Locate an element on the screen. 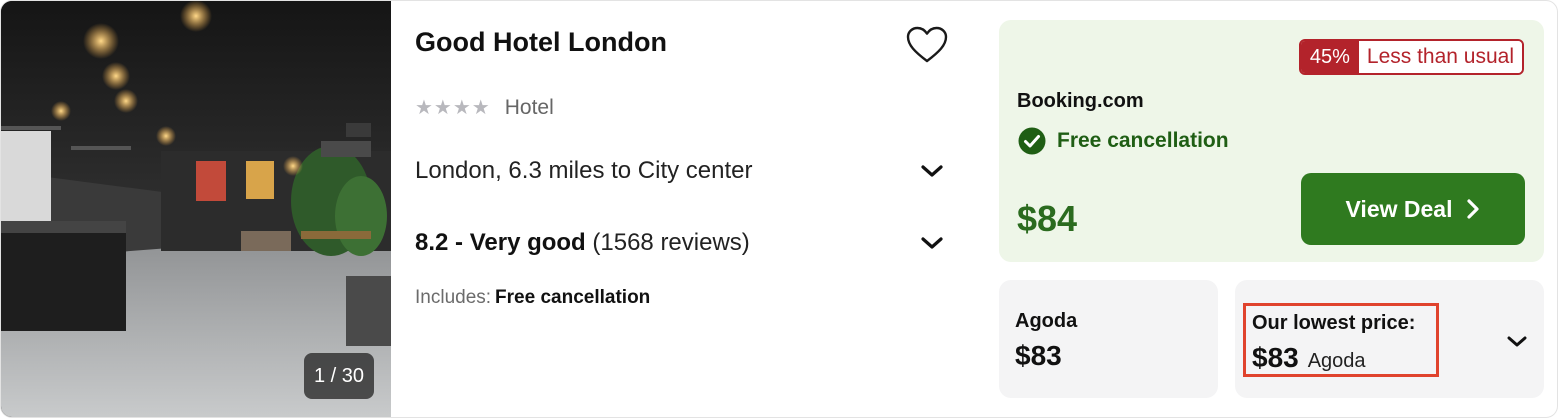 This screenshot has width=1558, height=418. star-icon: ★★★★ is located at coordinates (453, 108).